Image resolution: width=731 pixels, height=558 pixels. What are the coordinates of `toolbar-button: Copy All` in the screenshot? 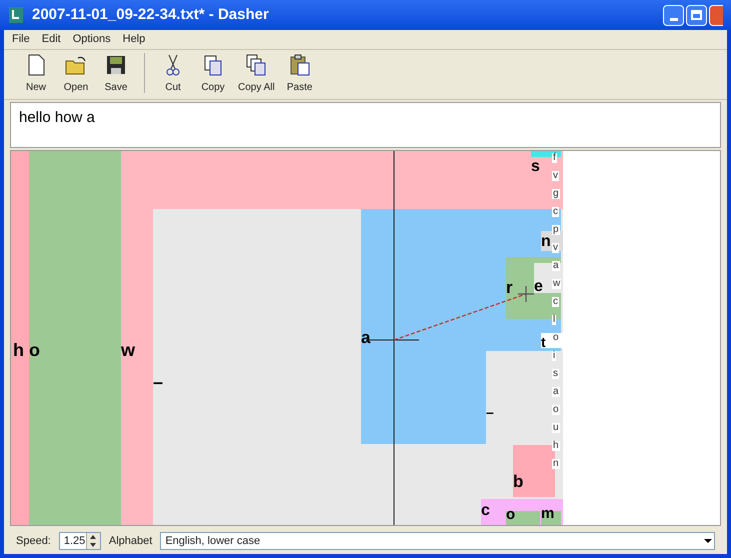 It's located at (256, 74).